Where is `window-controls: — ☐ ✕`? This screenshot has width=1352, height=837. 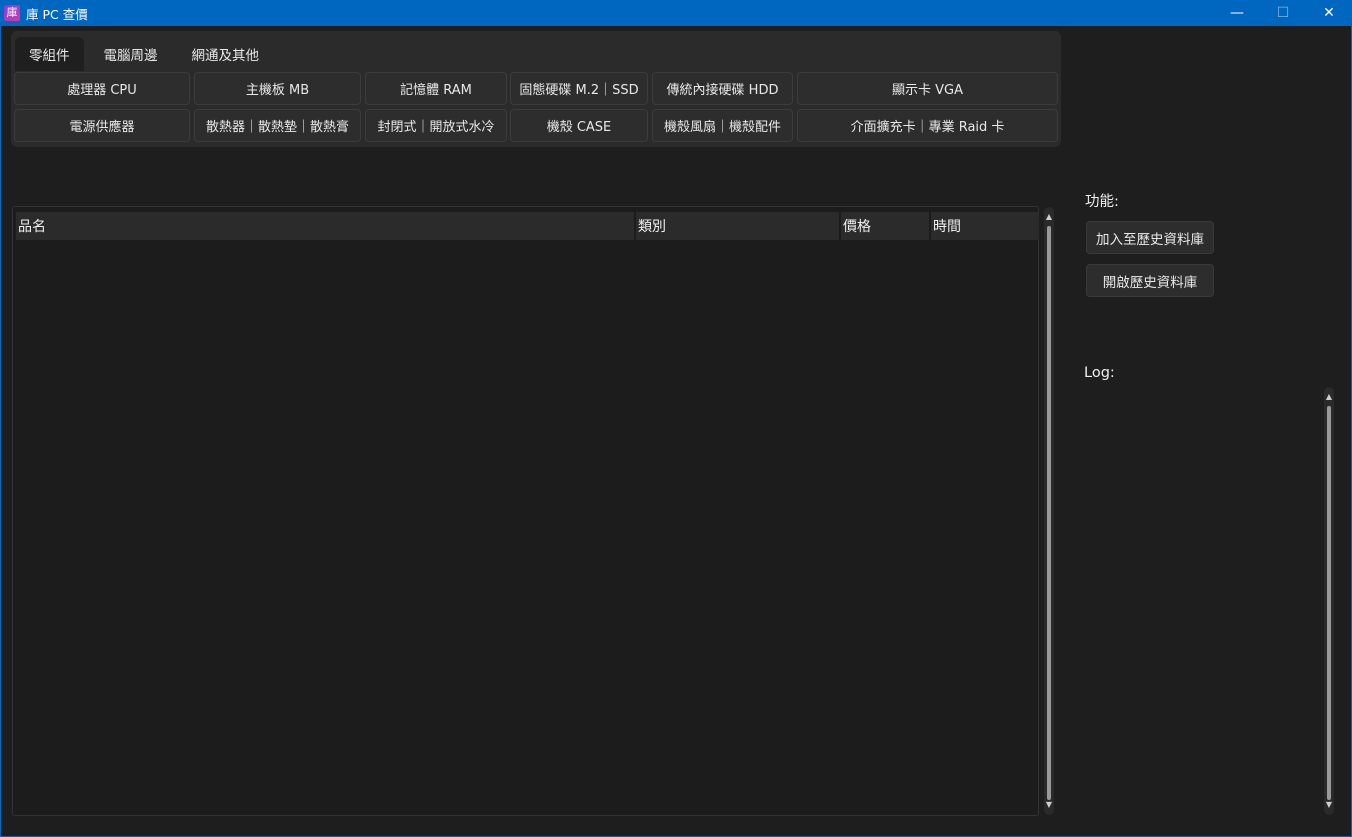
window-controls: — ☐ ✕ is located at coordinates (1283, 13).